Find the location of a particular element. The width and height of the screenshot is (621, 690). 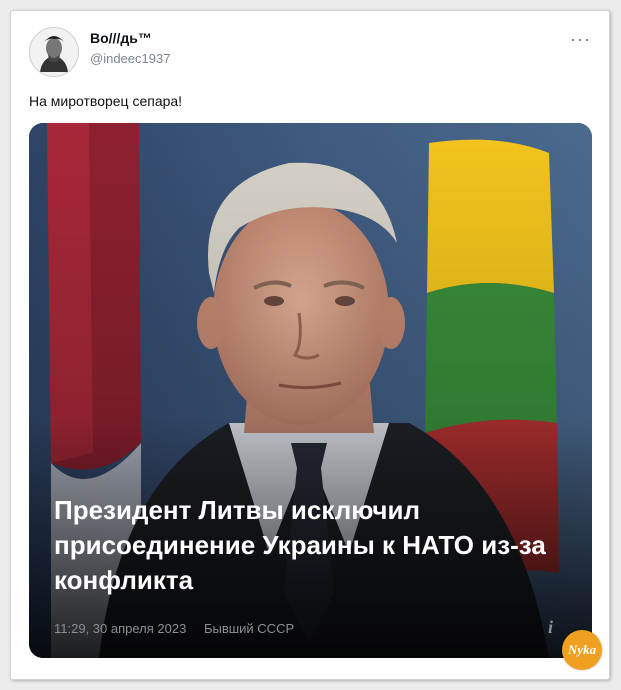

handle: @indeec1937 is located at coordinates (130, 58).